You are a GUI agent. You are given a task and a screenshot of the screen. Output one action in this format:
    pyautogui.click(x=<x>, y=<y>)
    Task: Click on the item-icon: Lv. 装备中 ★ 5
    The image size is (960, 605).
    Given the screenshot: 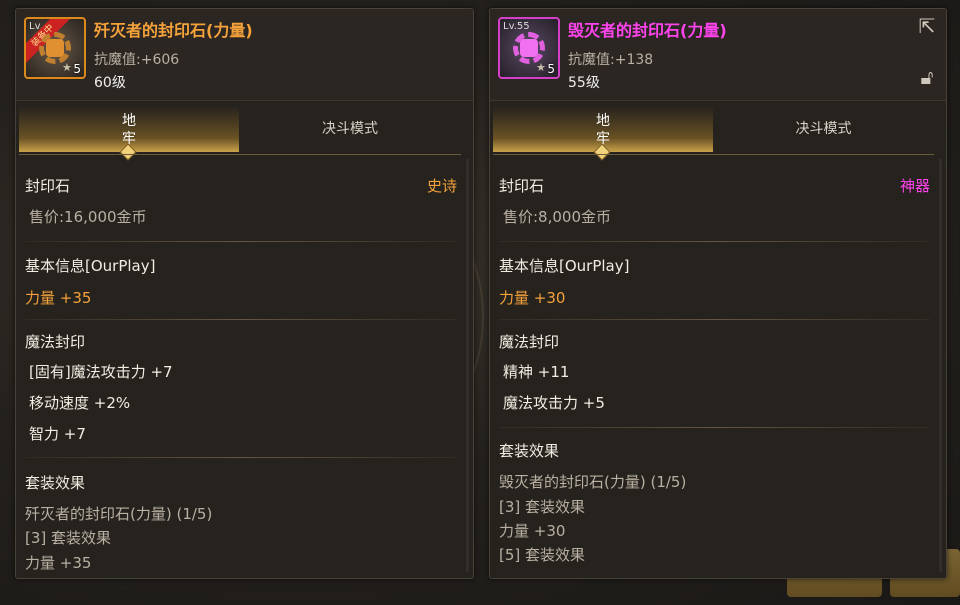 What is the action you would take?
    pyautogui.click(x=55, y=48)
    